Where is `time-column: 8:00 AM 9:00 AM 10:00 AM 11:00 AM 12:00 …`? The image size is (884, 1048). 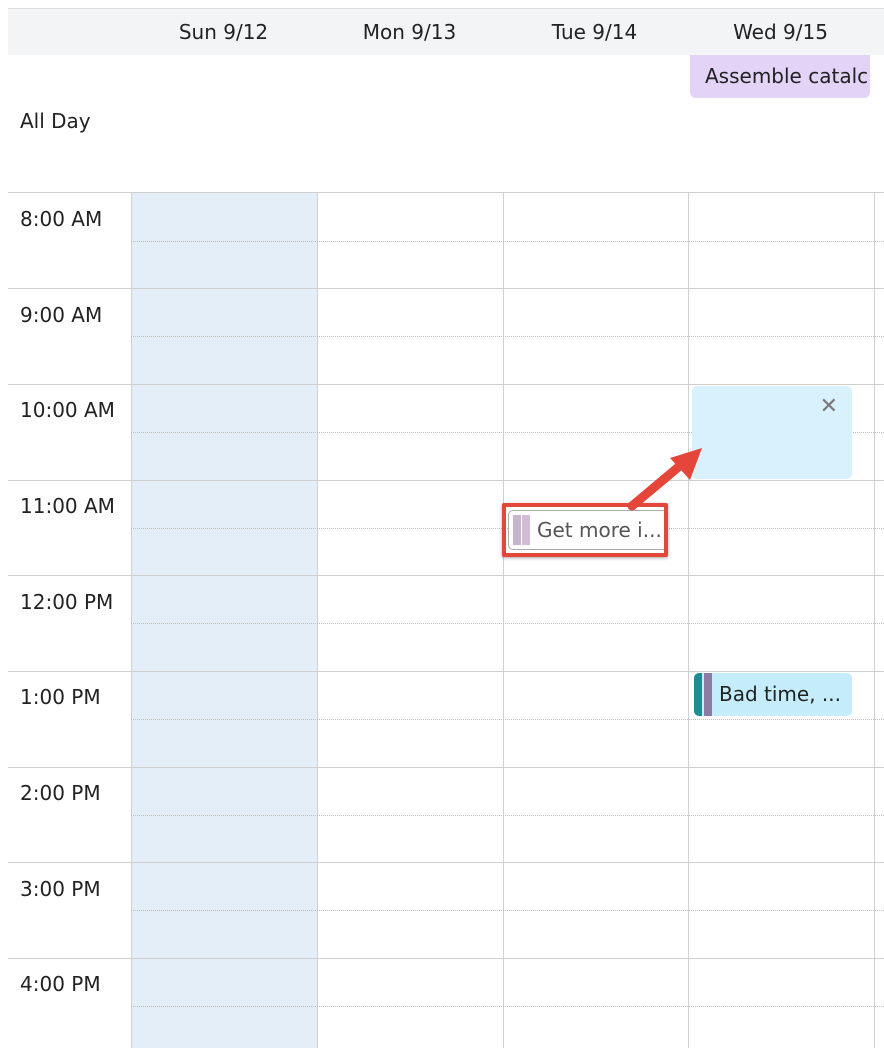 time-column: 8:00 AM 9:00 AM 10:00 AM 11:00 AM 12:00 … is located at coordinates (69, 620).